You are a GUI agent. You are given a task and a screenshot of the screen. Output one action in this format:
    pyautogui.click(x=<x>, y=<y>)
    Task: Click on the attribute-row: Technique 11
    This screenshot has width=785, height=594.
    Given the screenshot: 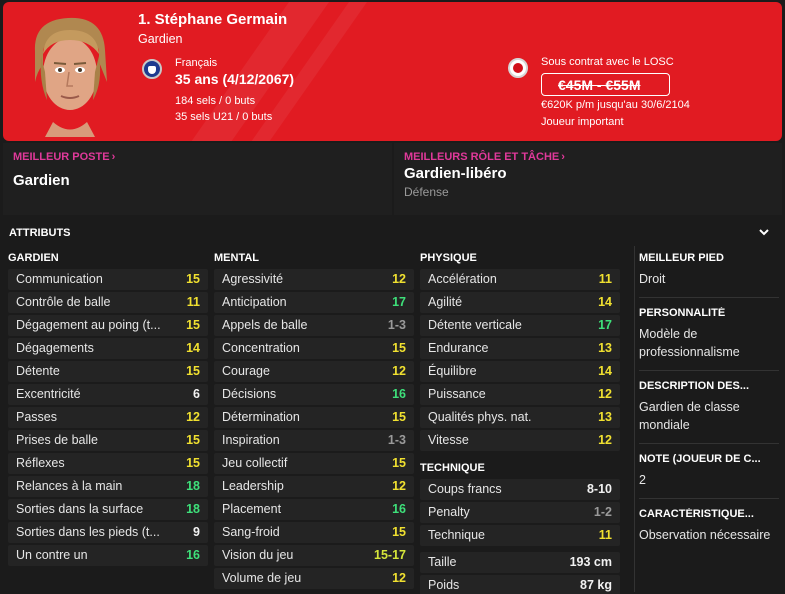 What is the action you would take?
    pyautogui.click(x=520, y=535)
    